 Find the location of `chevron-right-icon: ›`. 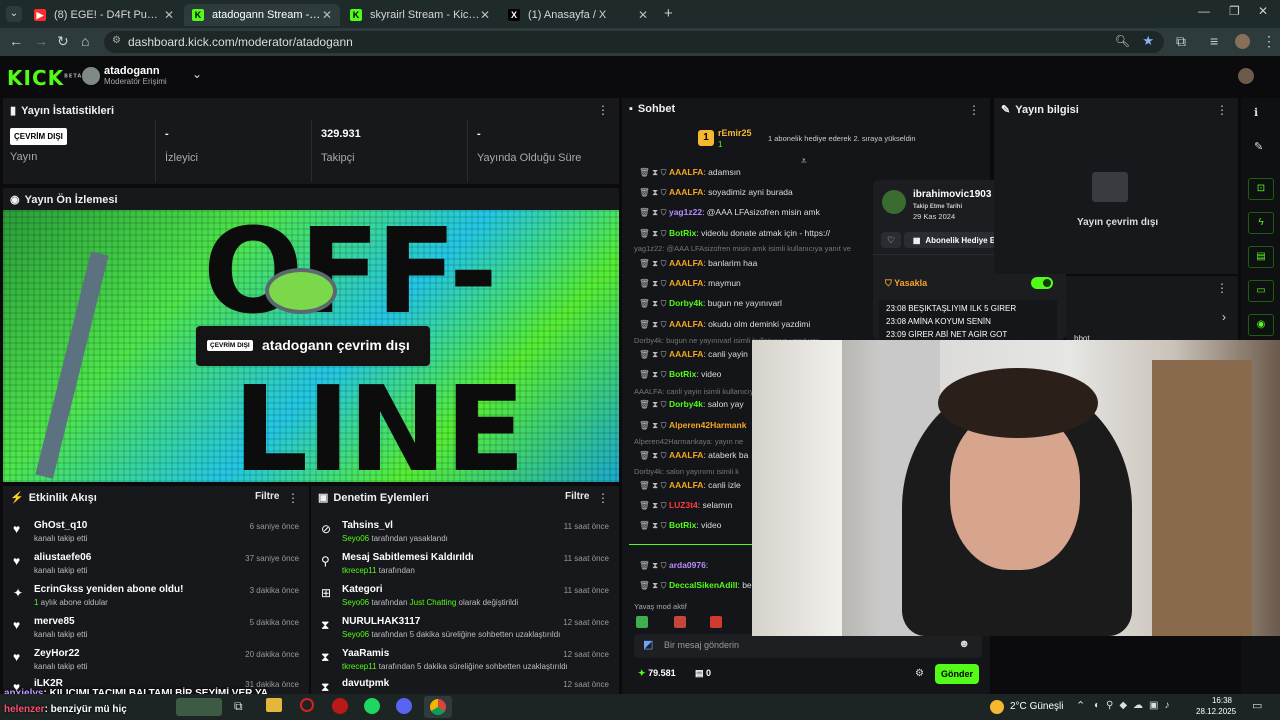

chevron-right-icon: › is located at coordinates (1224, 317).